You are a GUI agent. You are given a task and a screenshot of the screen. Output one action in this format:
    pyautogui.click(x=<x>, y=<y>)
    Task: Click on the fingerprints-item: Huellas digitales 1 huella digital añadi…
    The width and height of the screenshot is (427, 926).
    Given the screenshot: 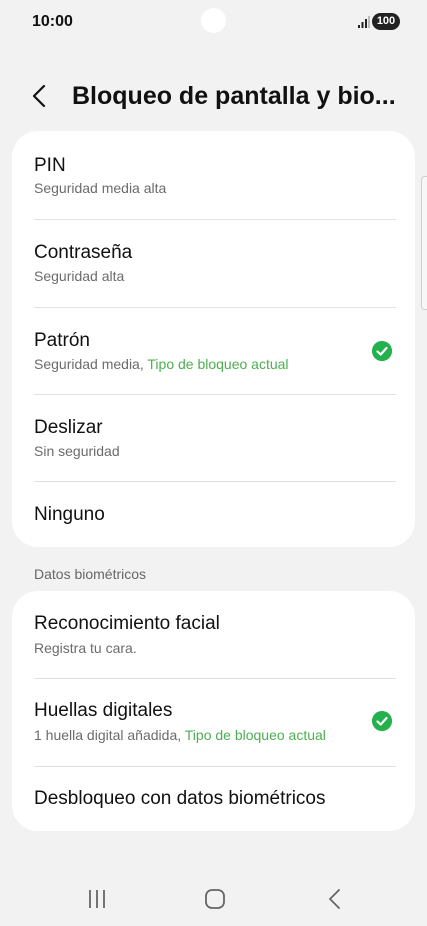 What is the action you would take?
    pyautogui.click(x=213, y=722)
    